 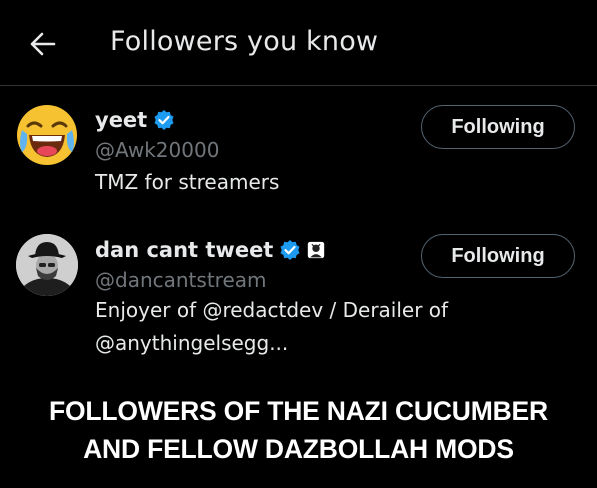 I want to click on user-name: yeet, so click(x=121, y=120).